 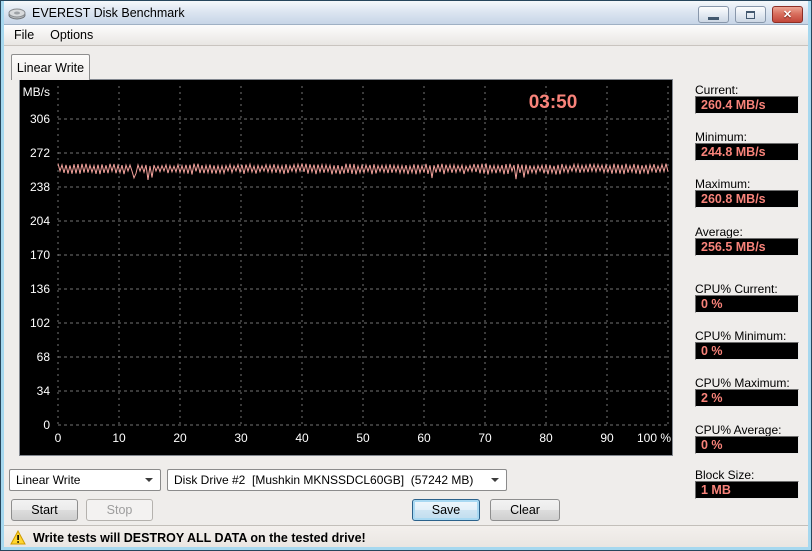 I want to click on x-tick-label: 10, so click(x=119, y=438).